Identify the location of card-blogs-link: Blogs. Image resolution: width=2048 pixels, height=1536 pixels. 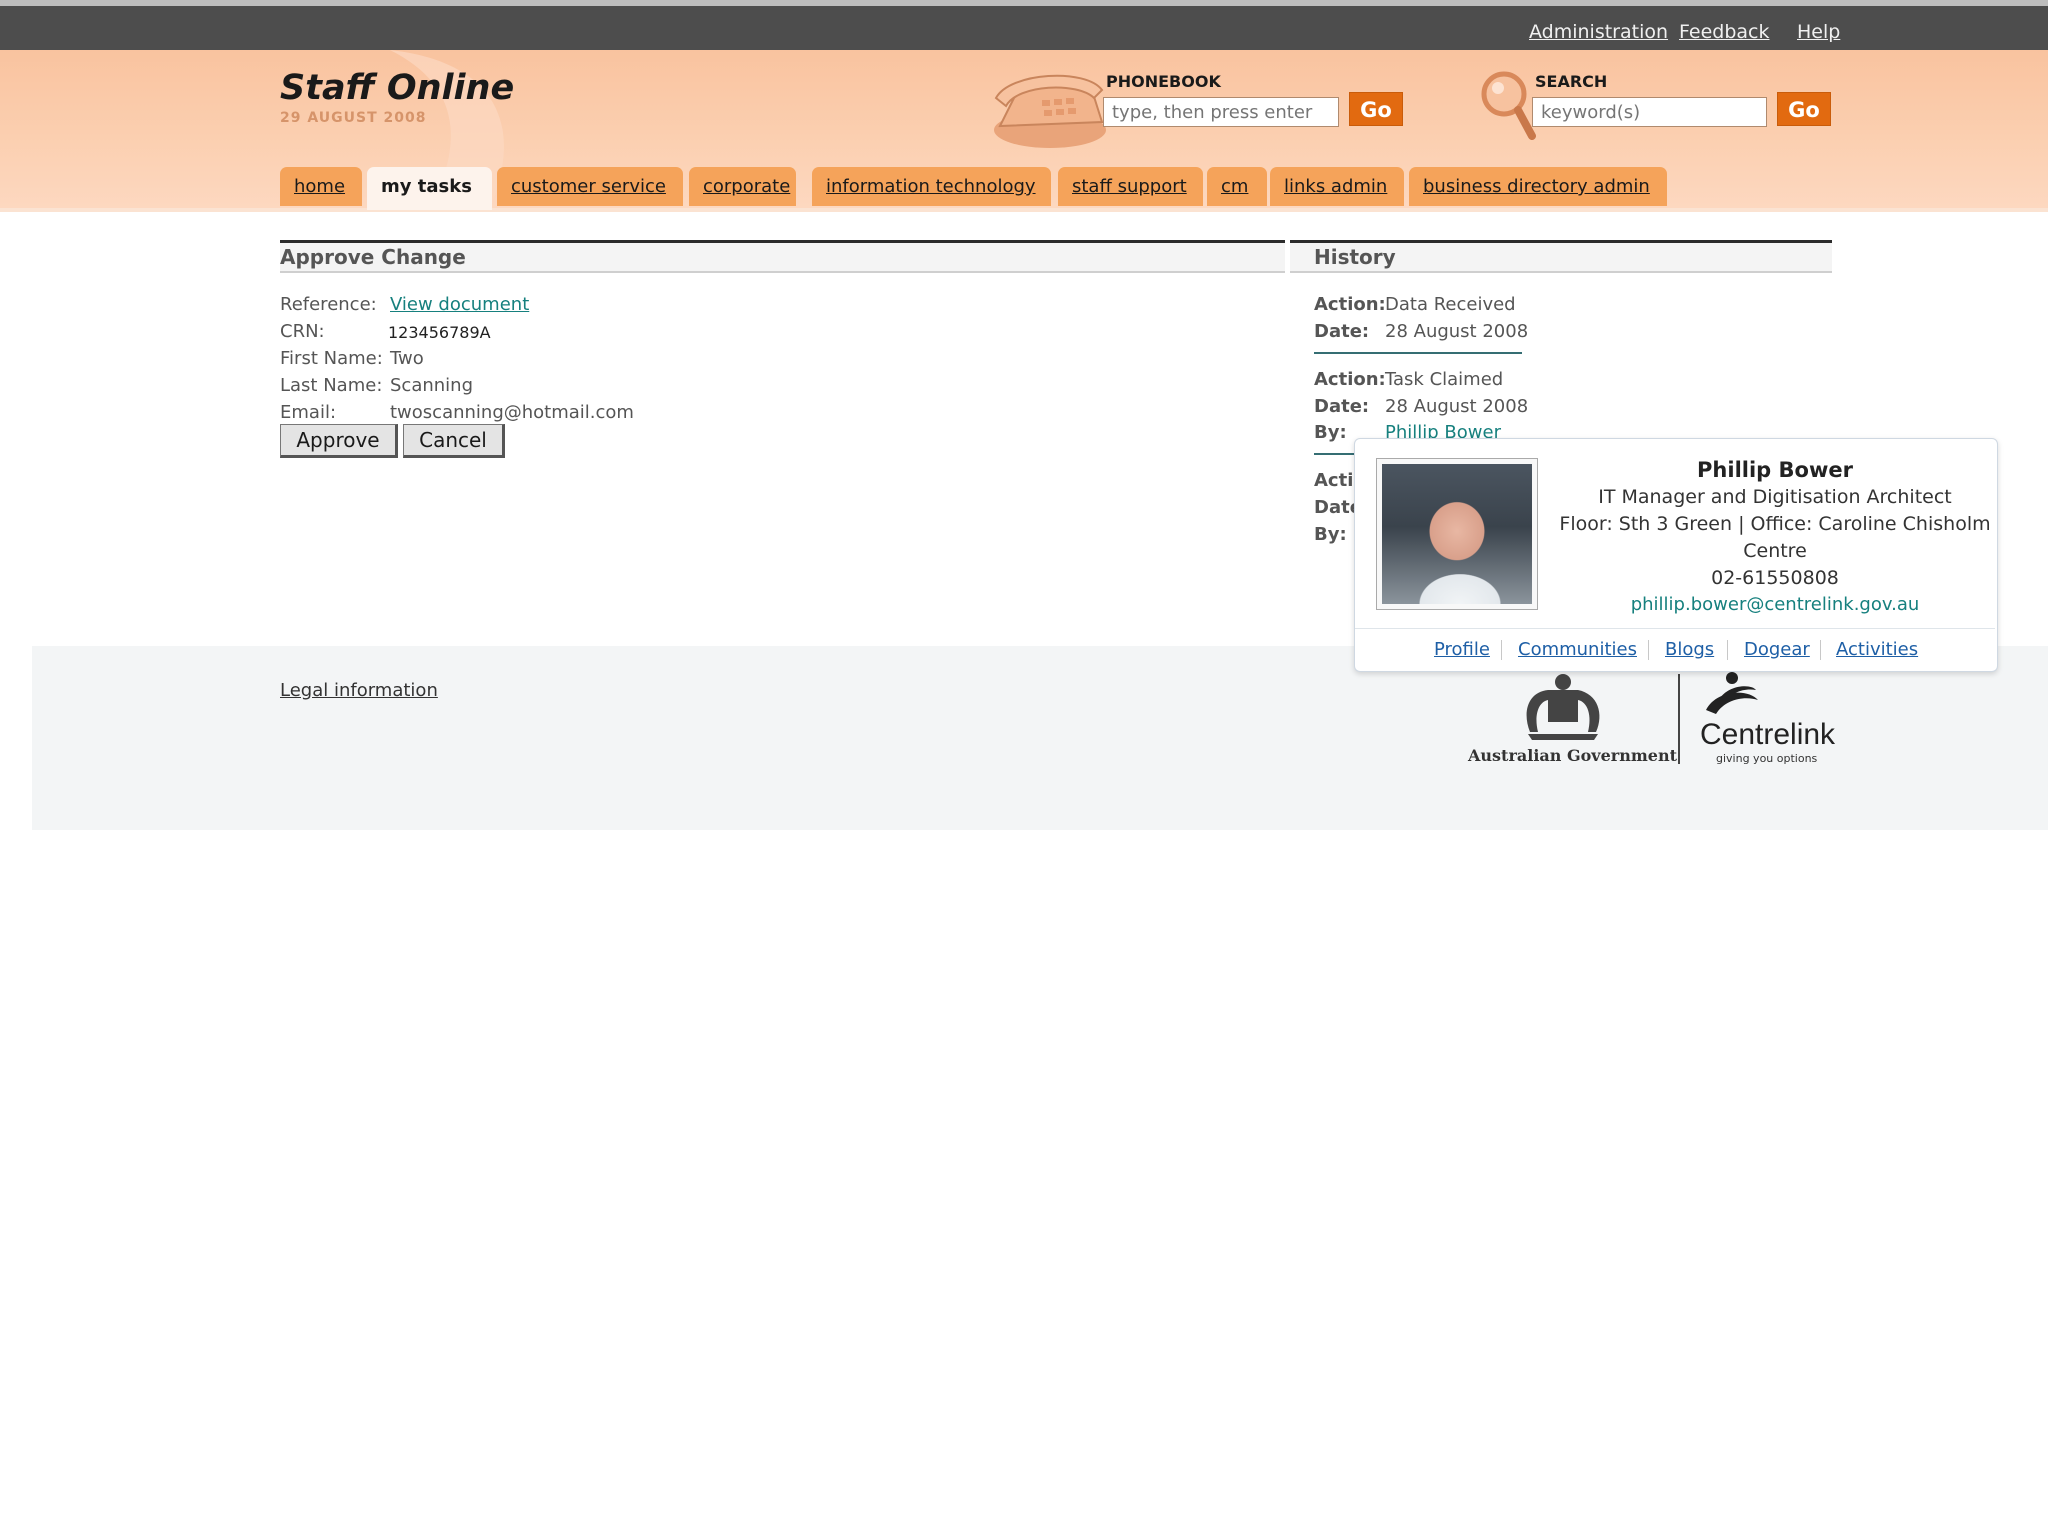
(1689, 649).